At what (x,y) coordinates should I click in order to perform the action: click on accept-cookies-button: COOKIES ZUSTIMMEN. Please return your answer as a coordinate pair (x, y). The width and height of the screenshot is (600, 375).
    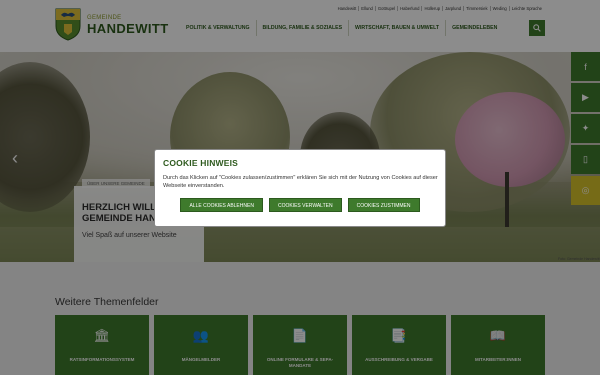
    Looking at the image, I should click on (383, 205).